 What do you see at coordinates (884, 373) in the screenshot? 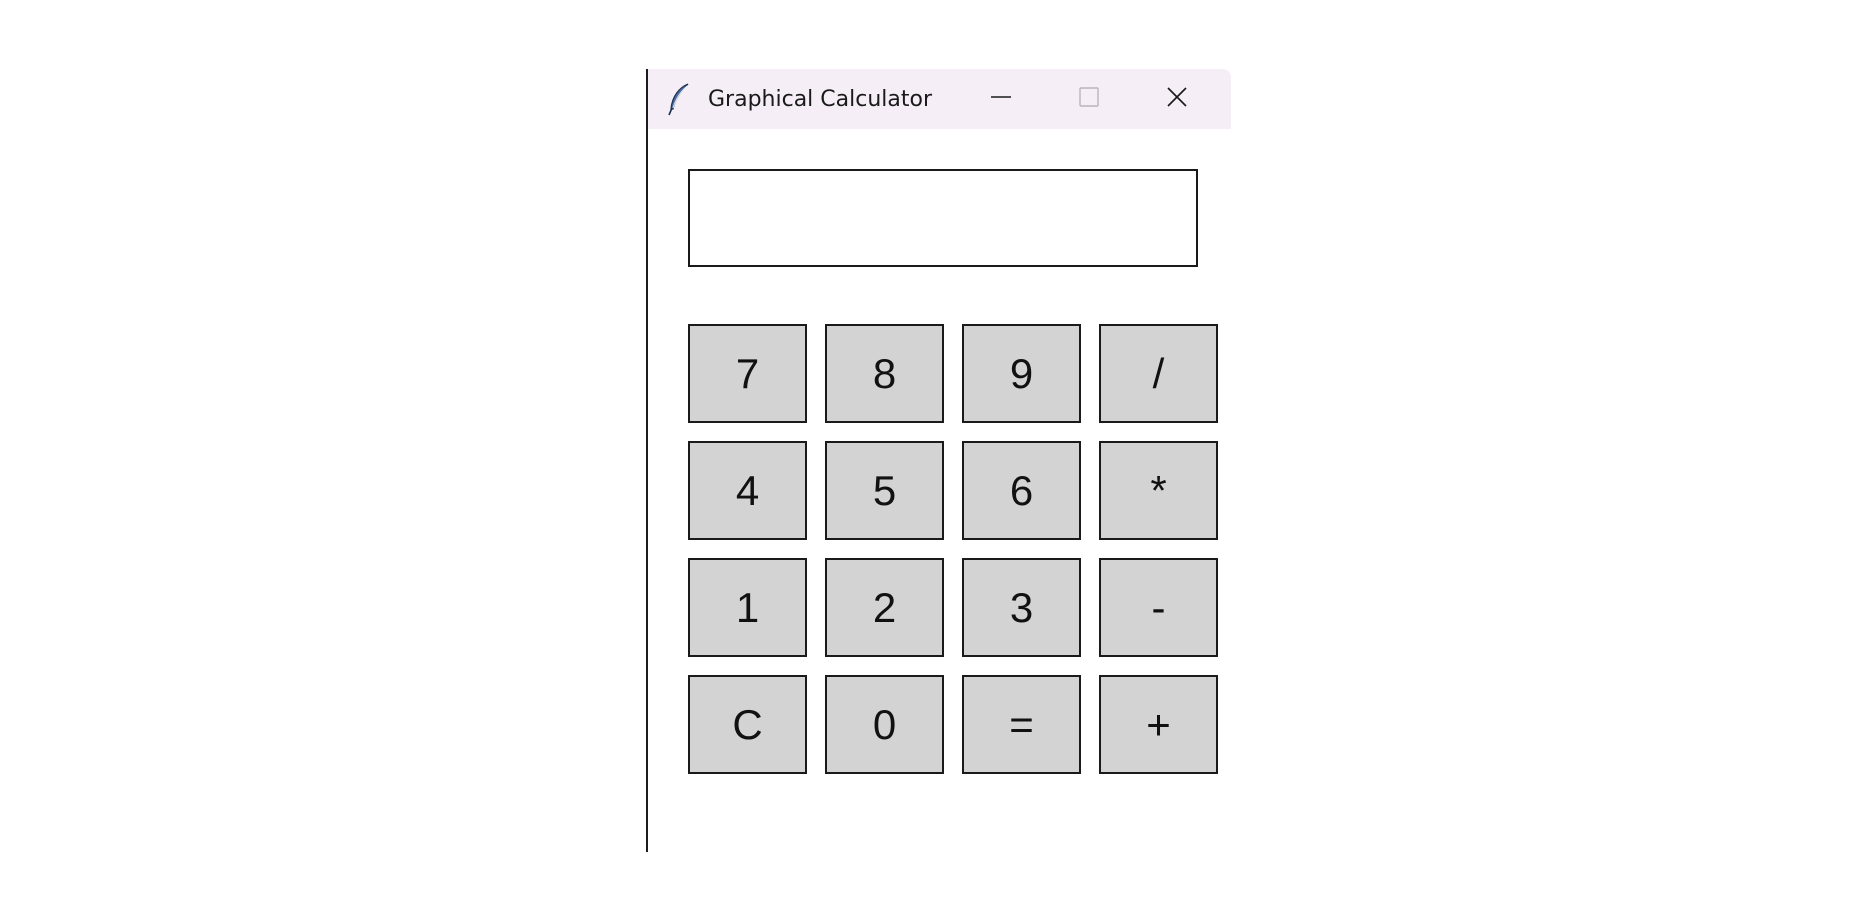
I see `key-8: 8` at bounding box center [884, 373].